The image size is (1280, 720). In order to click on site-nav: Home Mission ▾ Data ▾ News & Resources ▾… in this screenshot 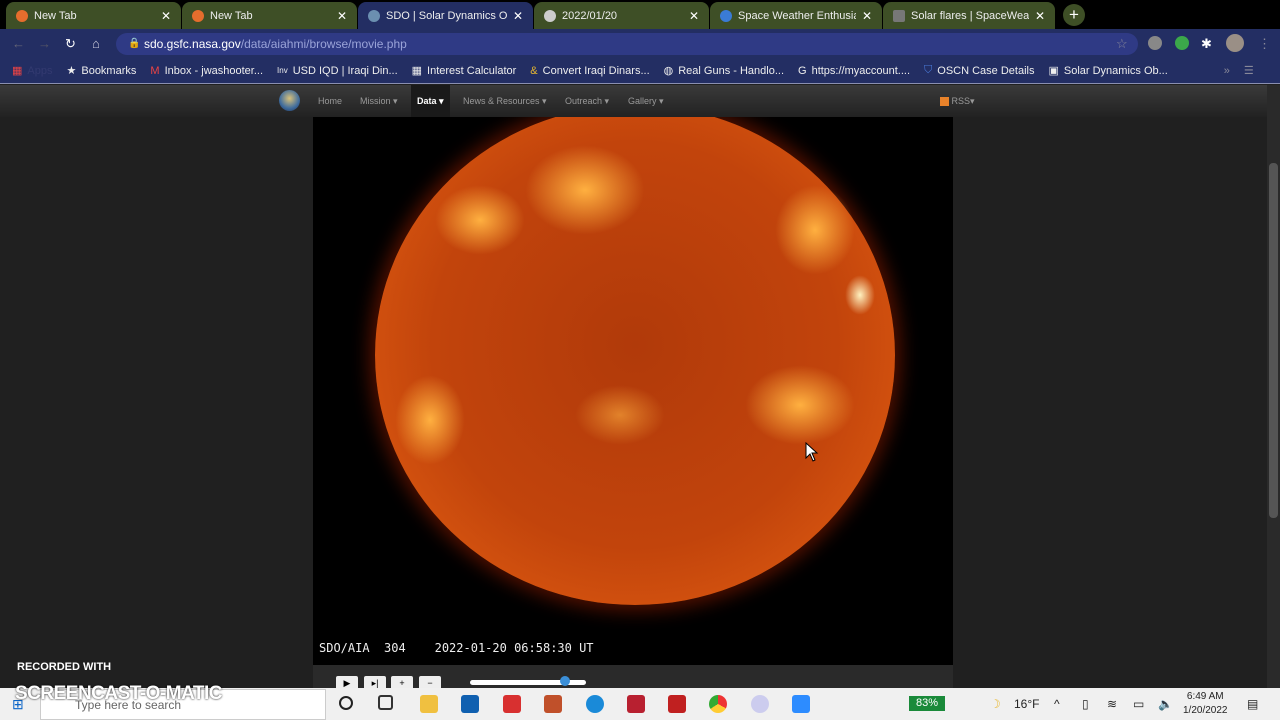, I will do `click(633, 101)`.